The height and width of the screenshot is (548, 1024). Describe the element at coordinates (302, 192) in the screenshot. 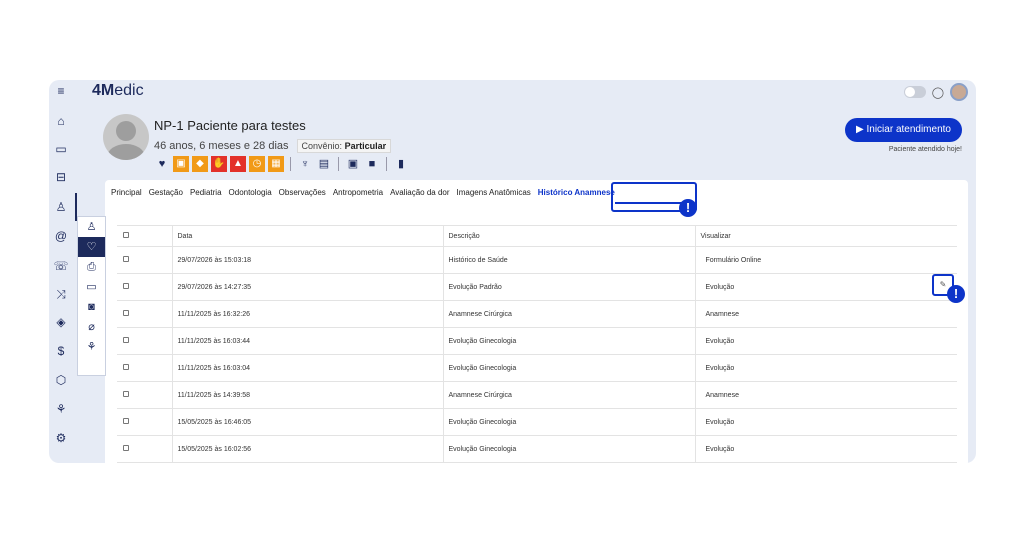

I see `tab-observacoes: Observações` at that location.